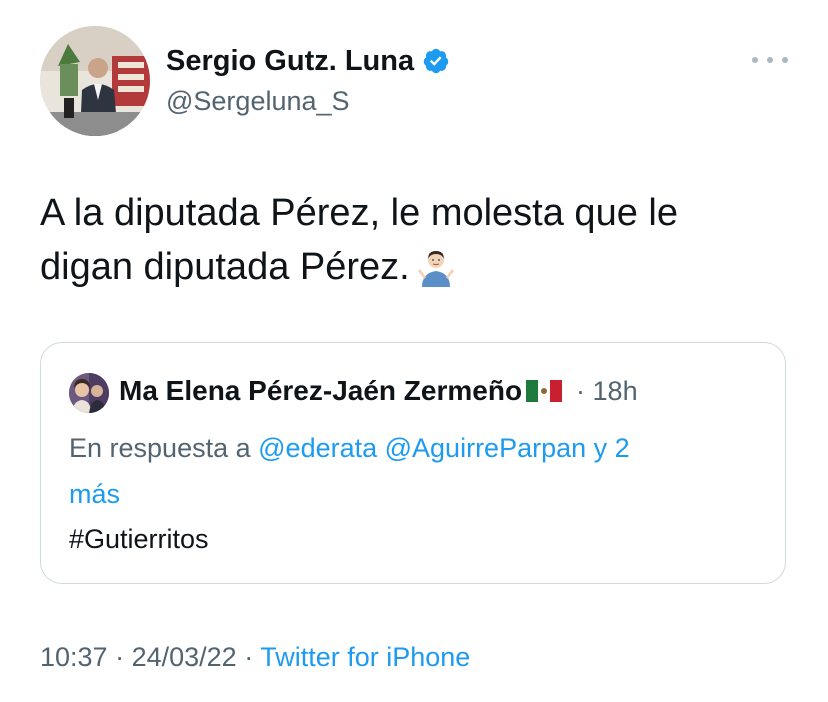  Describe the element at coordinates (435, 269) in the screenshot. I see `person-shrugging-emoji-icon` at that location.